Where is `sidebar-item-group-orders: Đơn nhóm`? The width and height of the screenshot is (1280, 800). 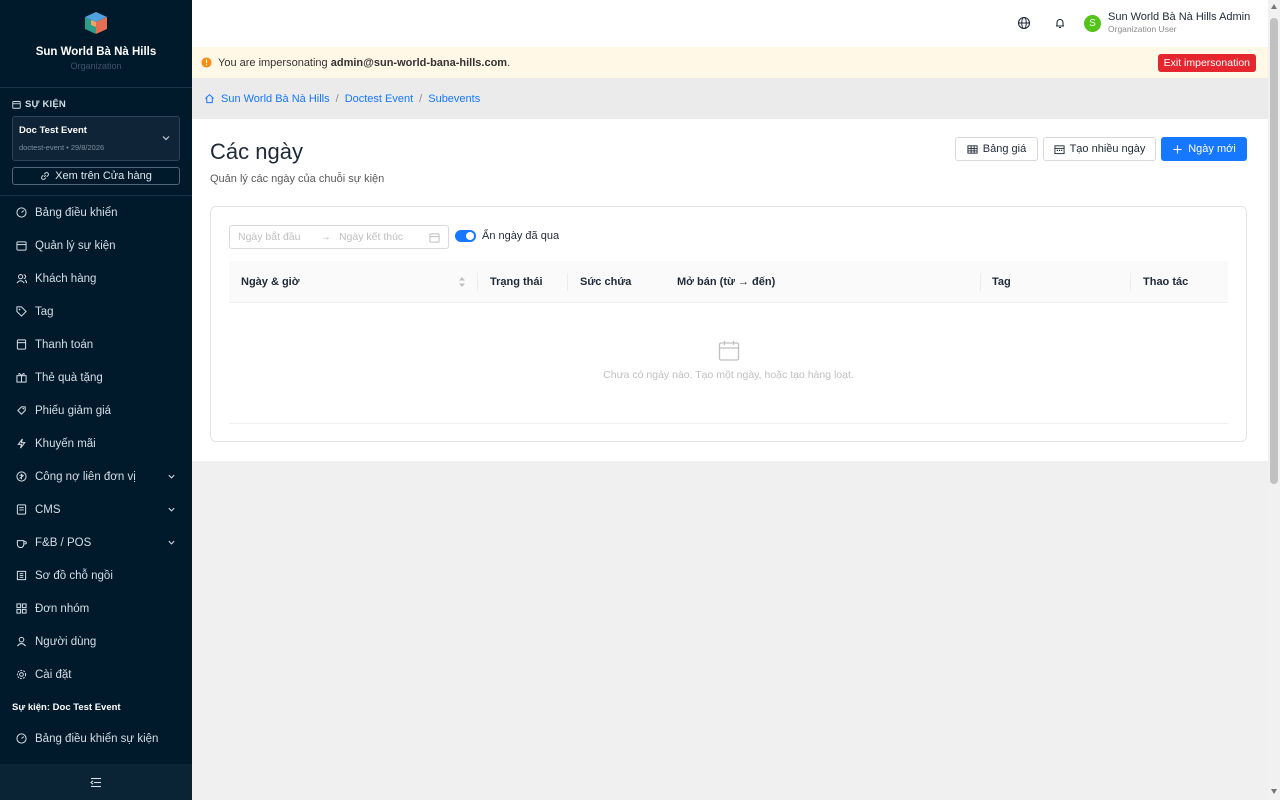
sidebar-item-group-orders: Đơn nhóm is located at coordinates (96, 608).